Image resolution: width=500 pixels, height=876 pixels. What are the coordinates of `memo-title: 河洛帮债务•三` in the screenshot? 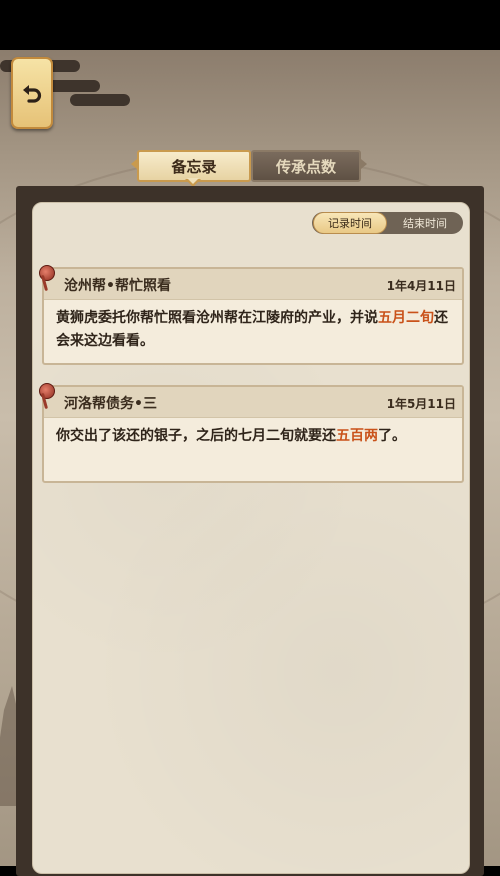 It's located at (110, 404).